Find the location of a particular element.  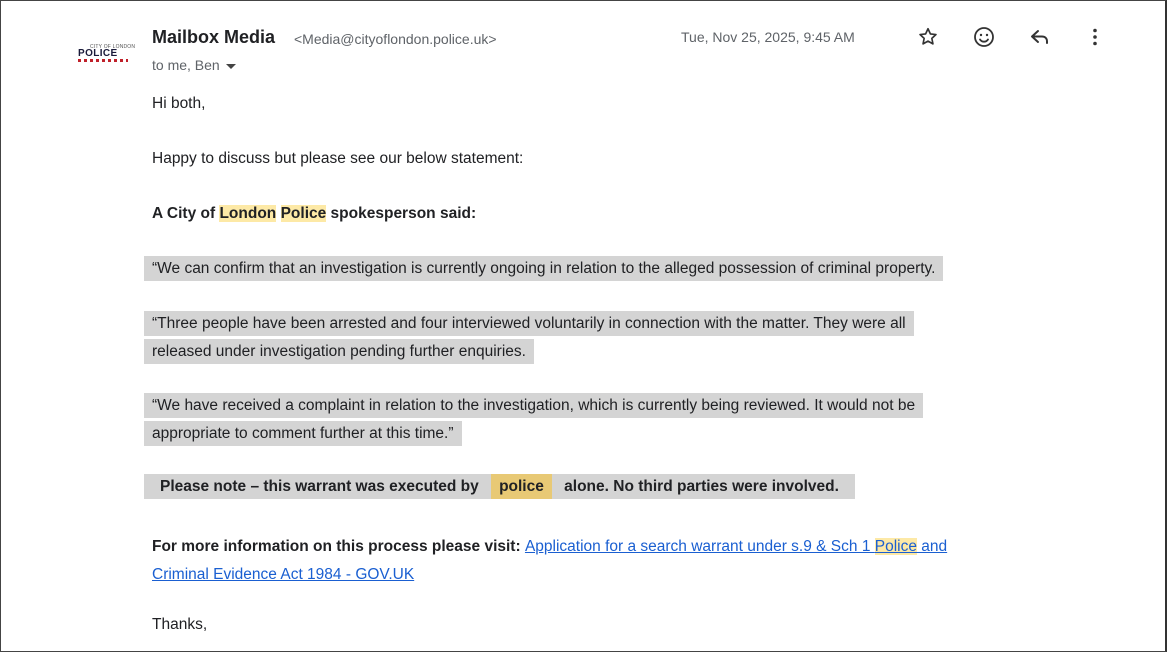

greeting: Hi both, is located at coordinates (179, 103).